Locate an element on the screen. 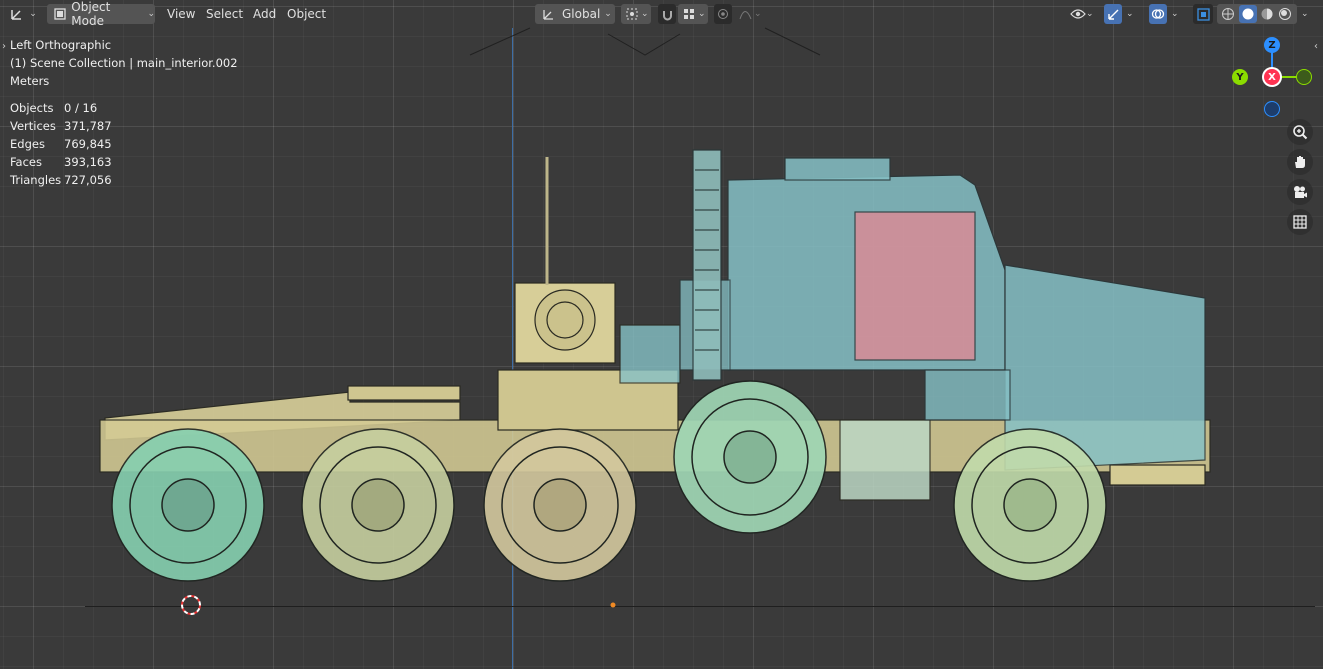 The width and height of the screenshot is (1323, 669). menu-add: Add is located at coordinates (264, 14).